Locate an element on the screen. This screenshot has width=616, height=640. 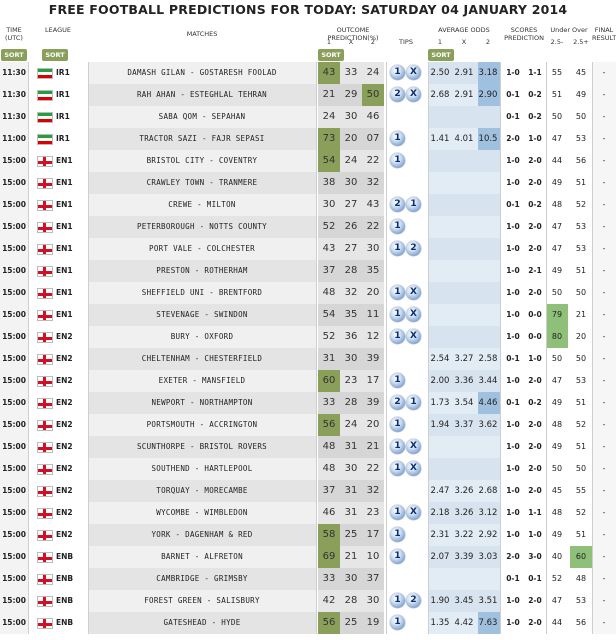
match-name: STEVENAGE - SWINDON is located at coordinates (202, 315).